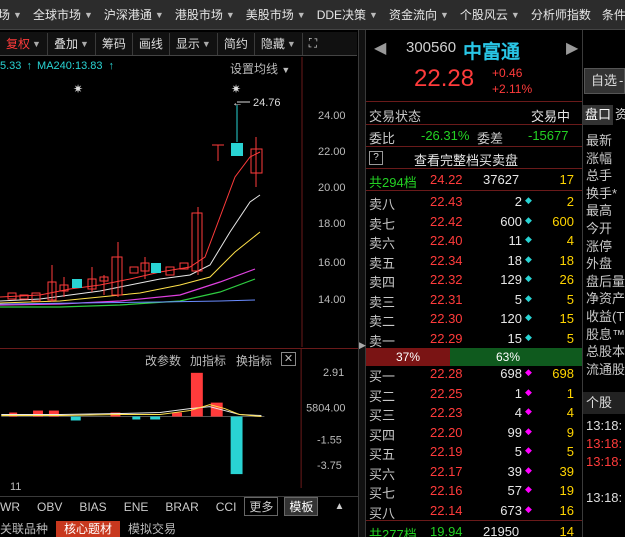 Image resolution: width=625 pixels, height=537 pixels. What do you see at coordinates (598, 115) in the screenshot?
I see `tab-pankou: 盘口` at bounding box center [598, 115].